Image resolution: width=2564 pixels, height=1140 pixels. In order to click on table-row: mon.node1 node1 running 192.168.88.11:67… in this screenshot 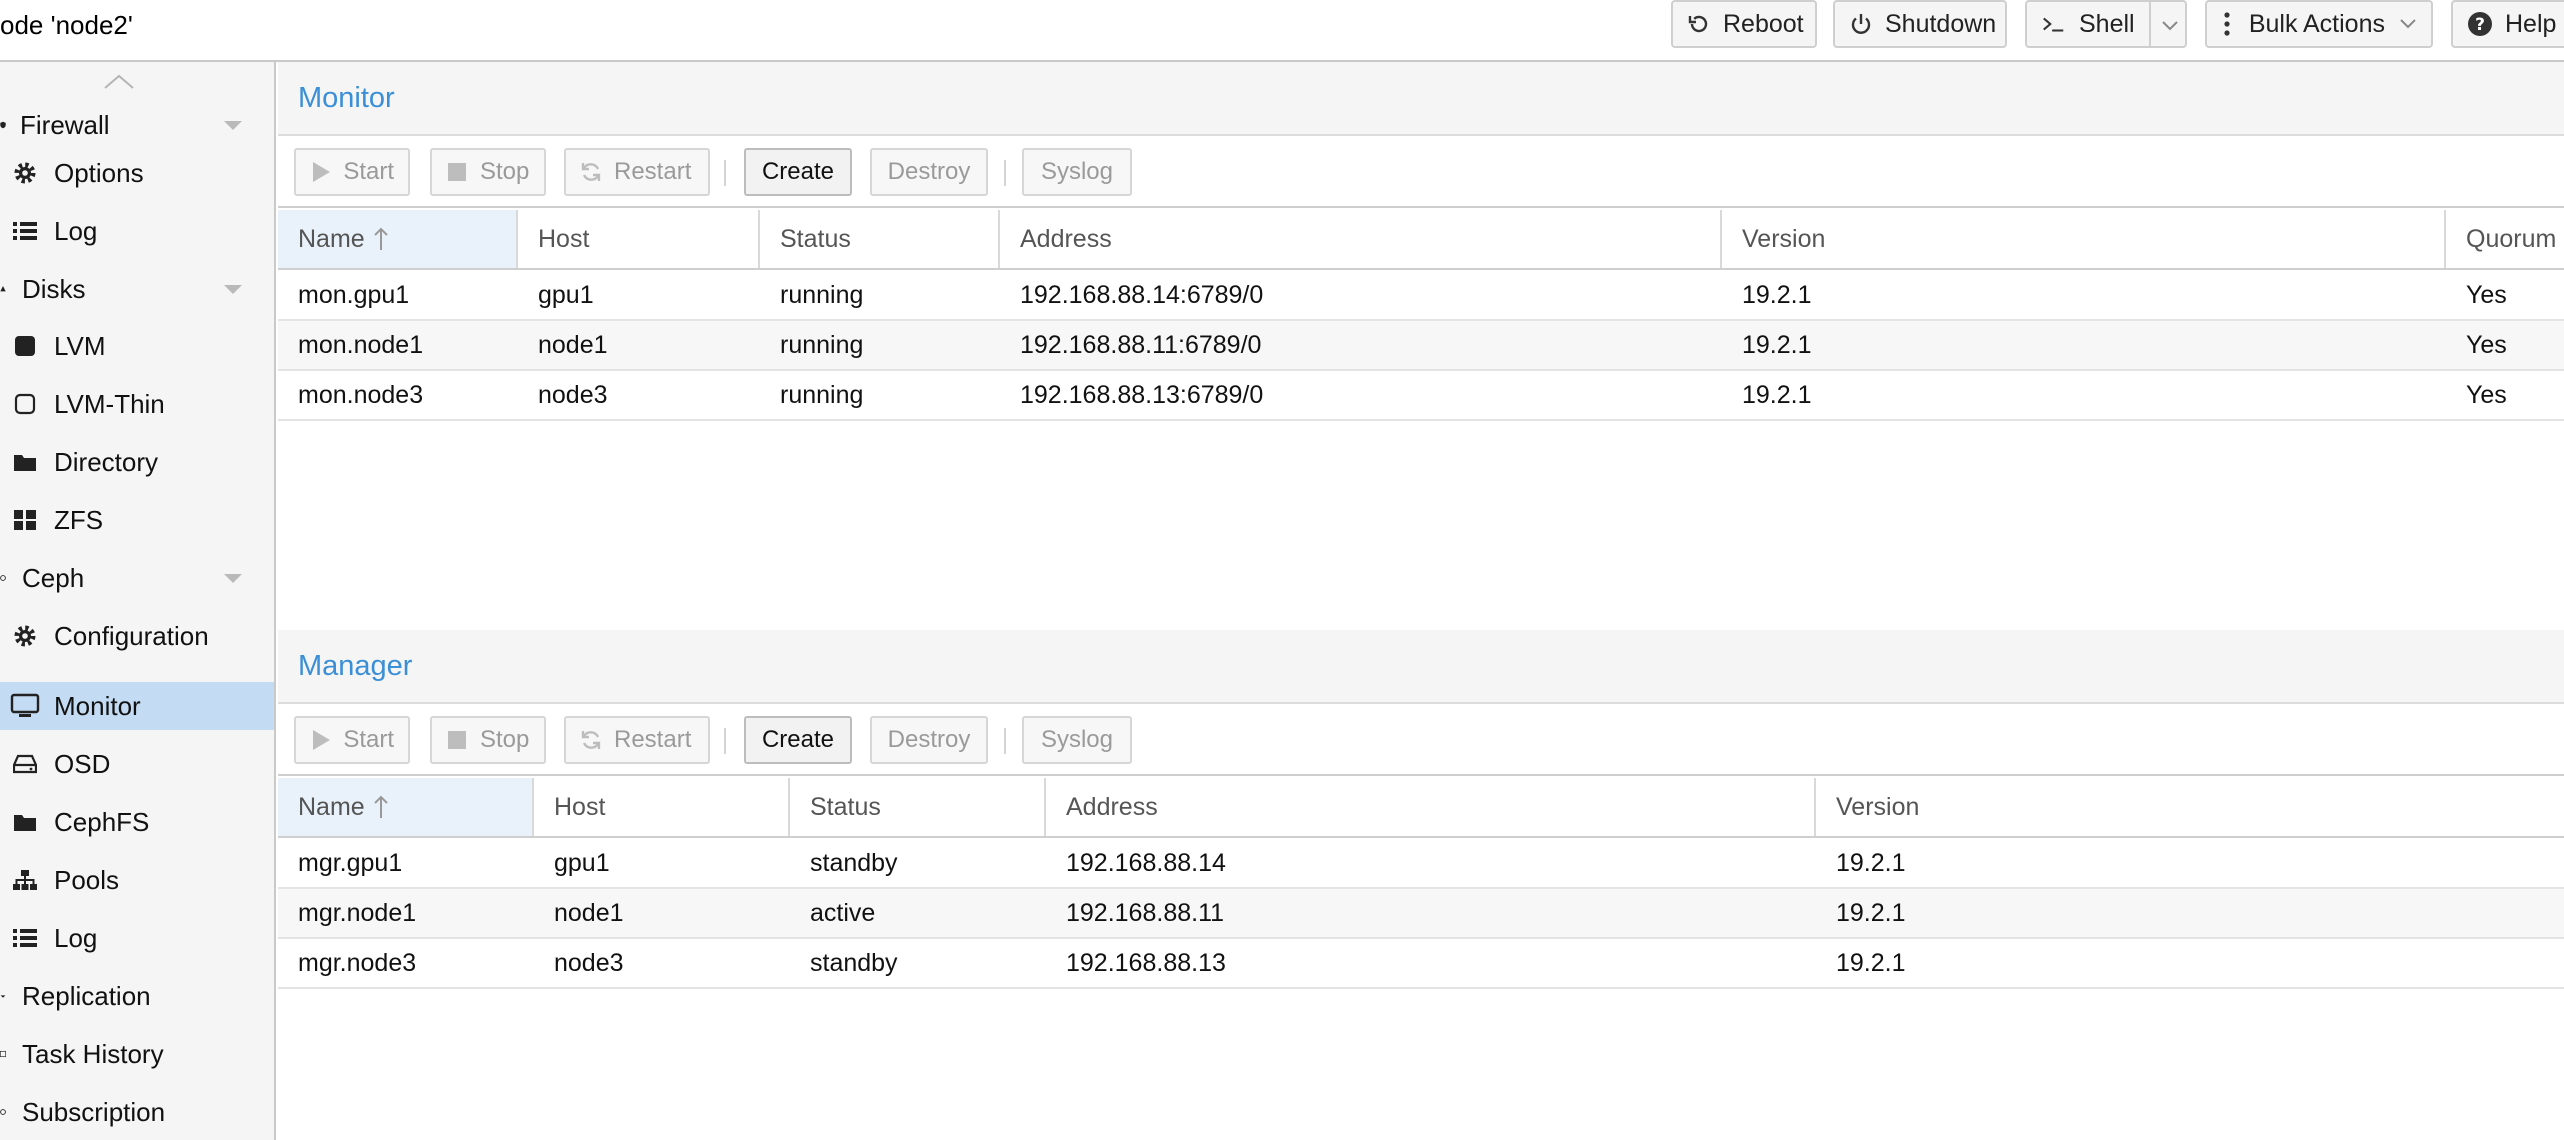, I will do `click(1421, 346)`.